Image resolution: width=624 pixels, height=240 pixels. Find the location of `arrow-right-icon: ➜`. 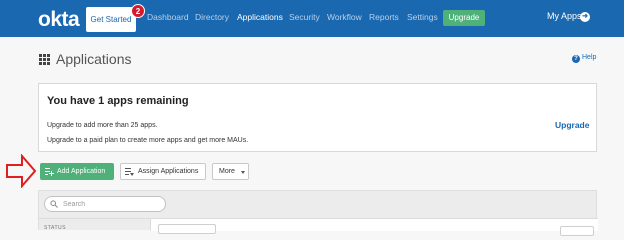

arrow-right-icon: ➜ is located at coordinates (585, 17).